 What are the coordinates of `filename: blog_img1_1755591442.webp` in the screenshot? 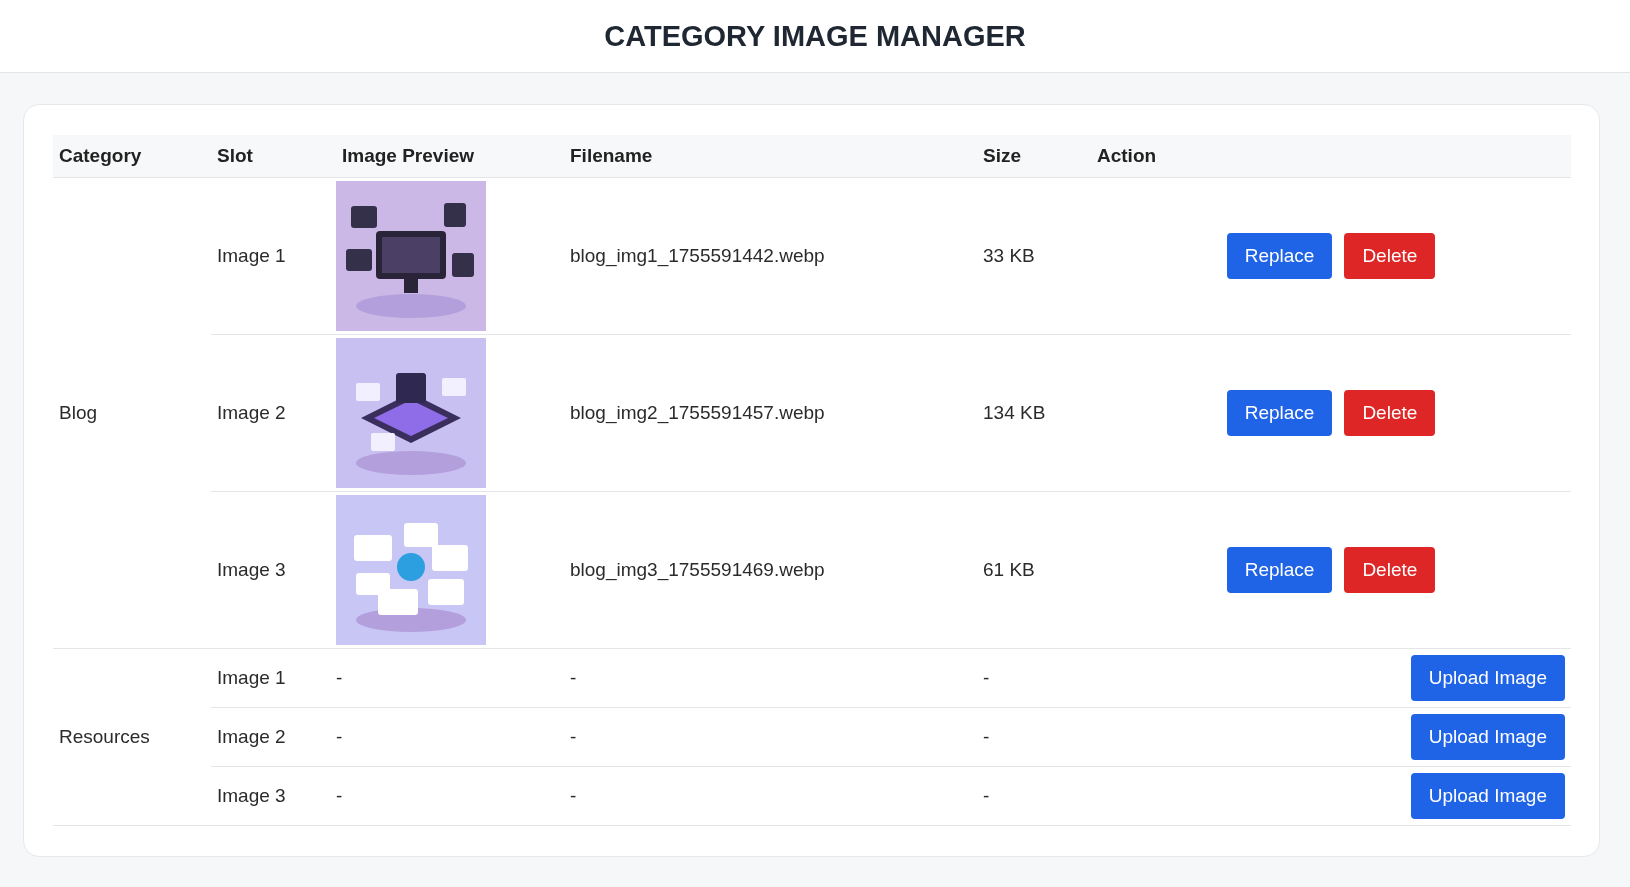 It's located at (697, 255).